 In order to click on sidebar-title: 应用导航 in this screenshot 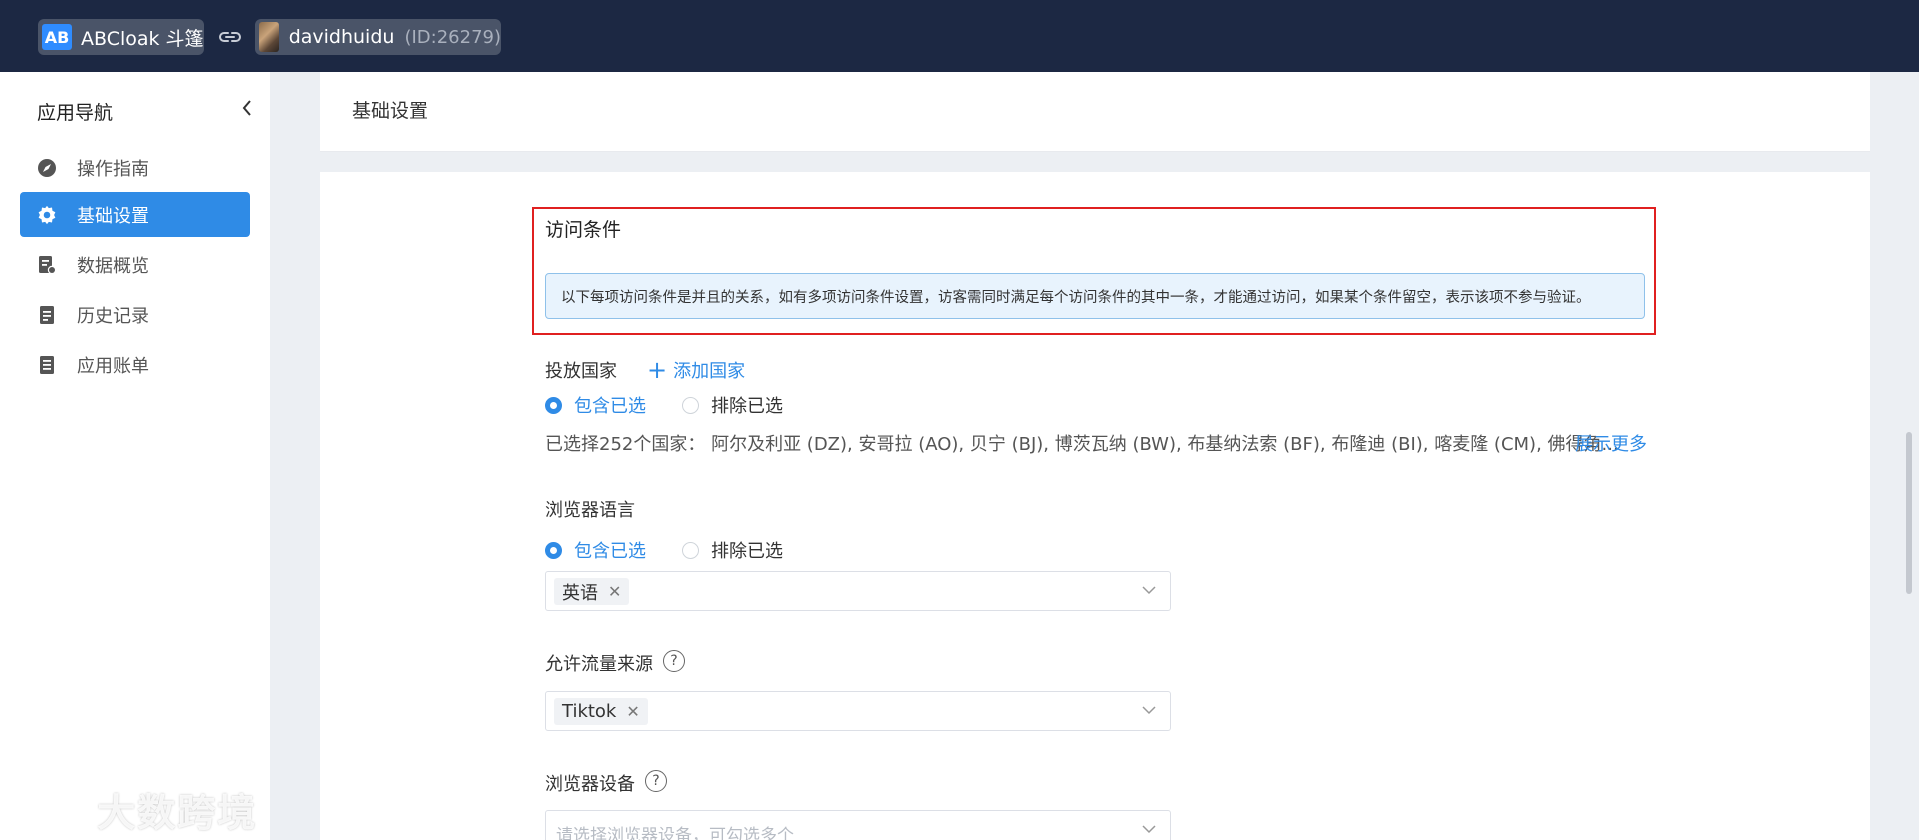, I will do `click(75, 113)`.